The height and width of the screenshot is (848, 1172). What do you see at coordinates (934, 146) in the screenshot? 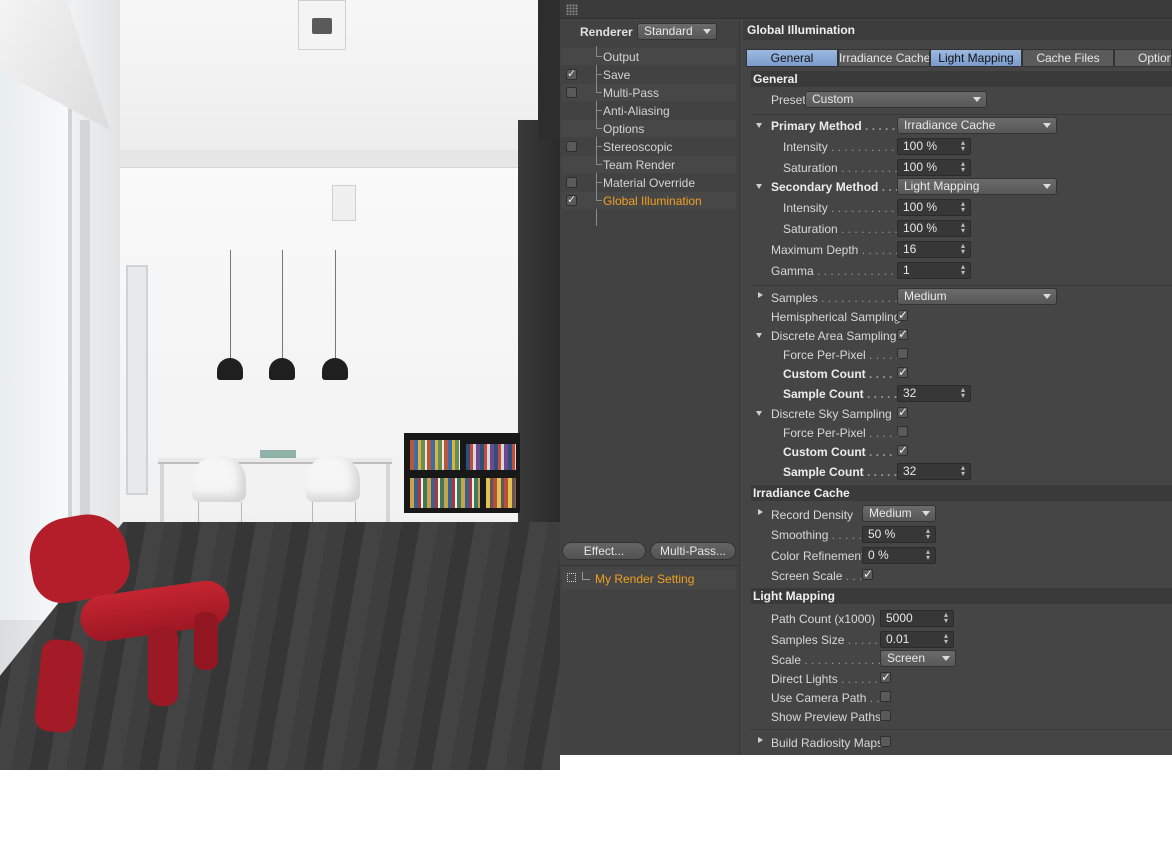
I see `primary-intensity-field: 100 % ▴ ▾` at bounding box center [934, 146].